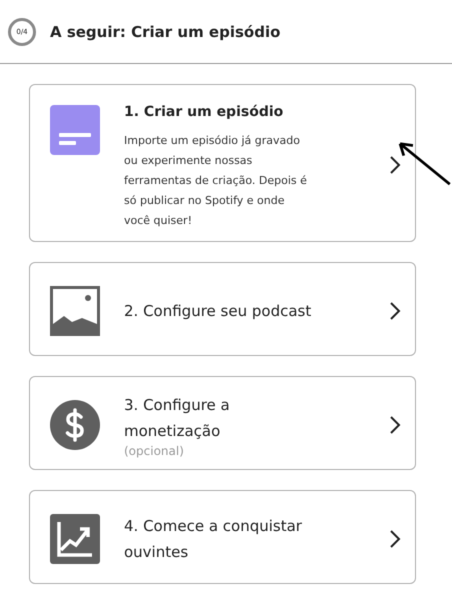 The image size is (452, 604). I want to click on step-card: 2. Configure seu podcast, so click(222, 309).